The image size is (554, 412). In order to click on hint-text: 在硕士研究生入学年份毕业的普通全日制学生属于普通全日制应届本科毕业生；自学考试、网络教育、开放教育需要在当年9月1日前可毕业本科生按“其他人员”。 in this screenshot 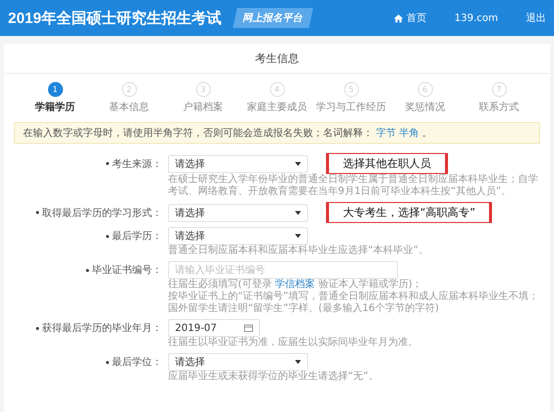, I will do `click(353, 185)`.